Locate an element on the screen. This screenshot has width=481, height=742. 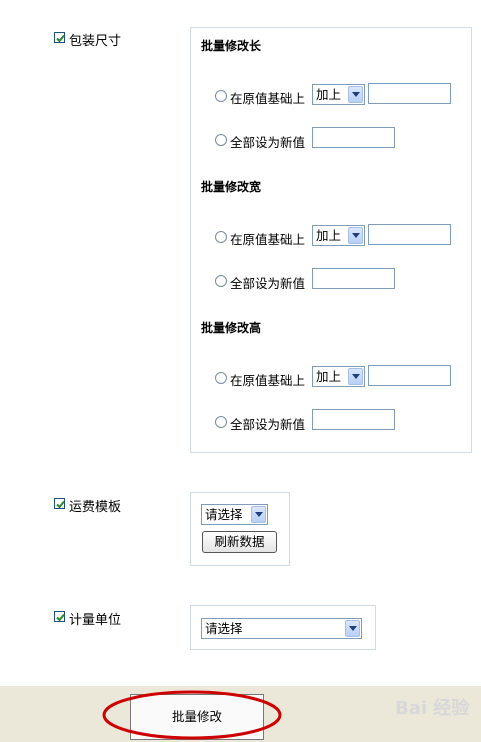
height-base-input is located at coordinates (409, 375).